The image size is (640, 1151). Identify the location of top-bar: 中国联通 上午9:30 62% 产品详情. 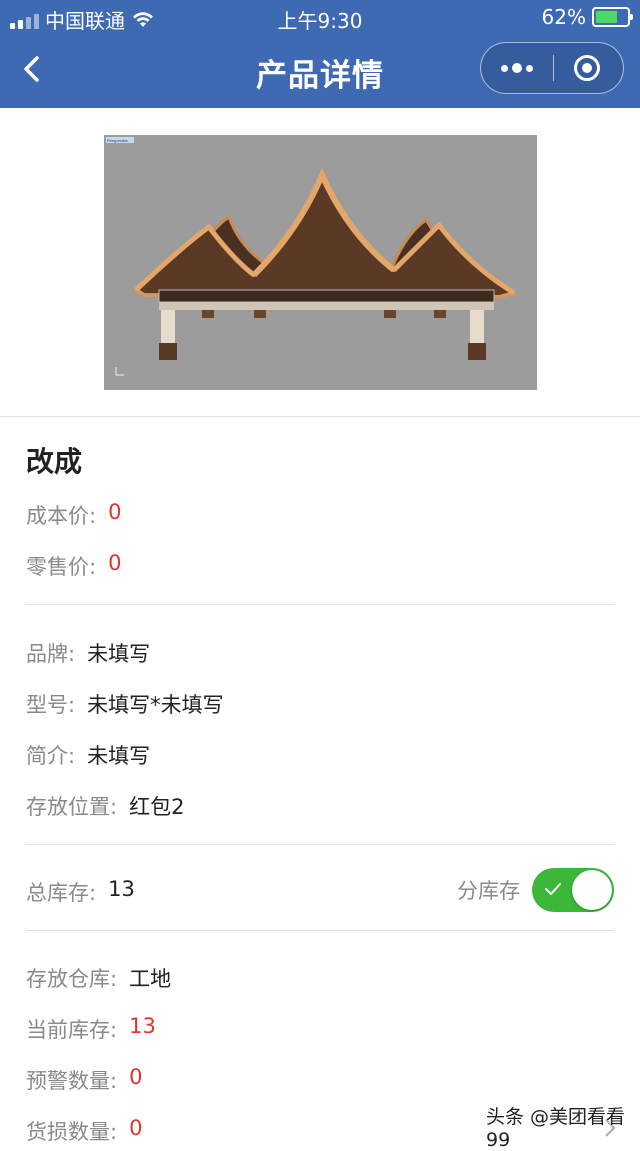
(320, 54).